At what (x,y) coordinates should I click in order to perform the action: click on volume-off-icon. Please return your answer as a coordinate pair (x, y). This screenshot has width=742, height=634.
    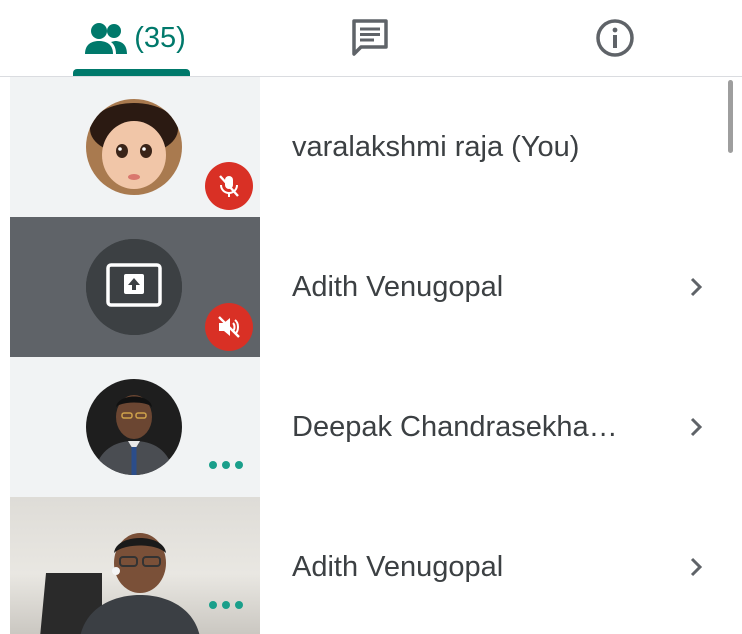
    Looking at the image, I should click on (229, 327).